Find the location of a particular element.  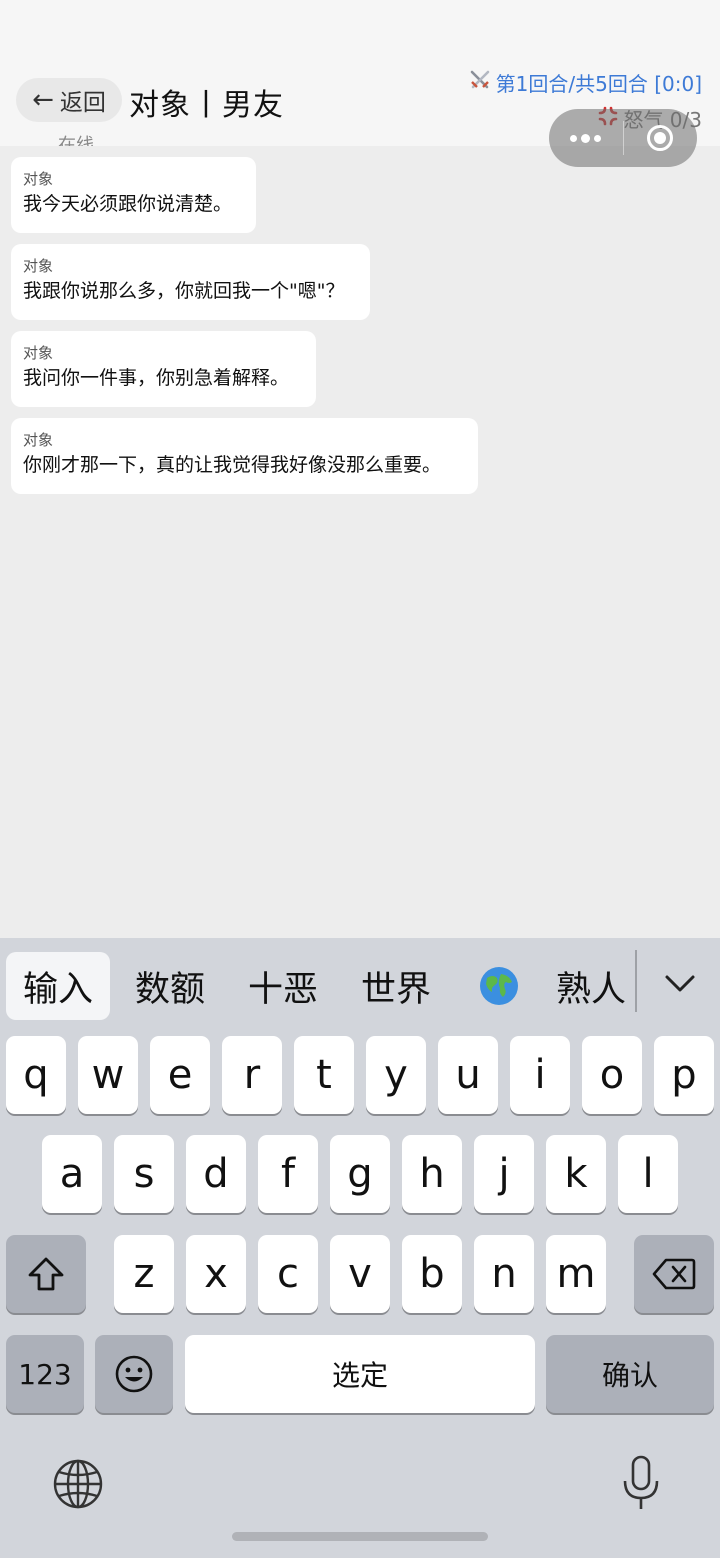

emoji-key is located at coordinates (134, 1374).